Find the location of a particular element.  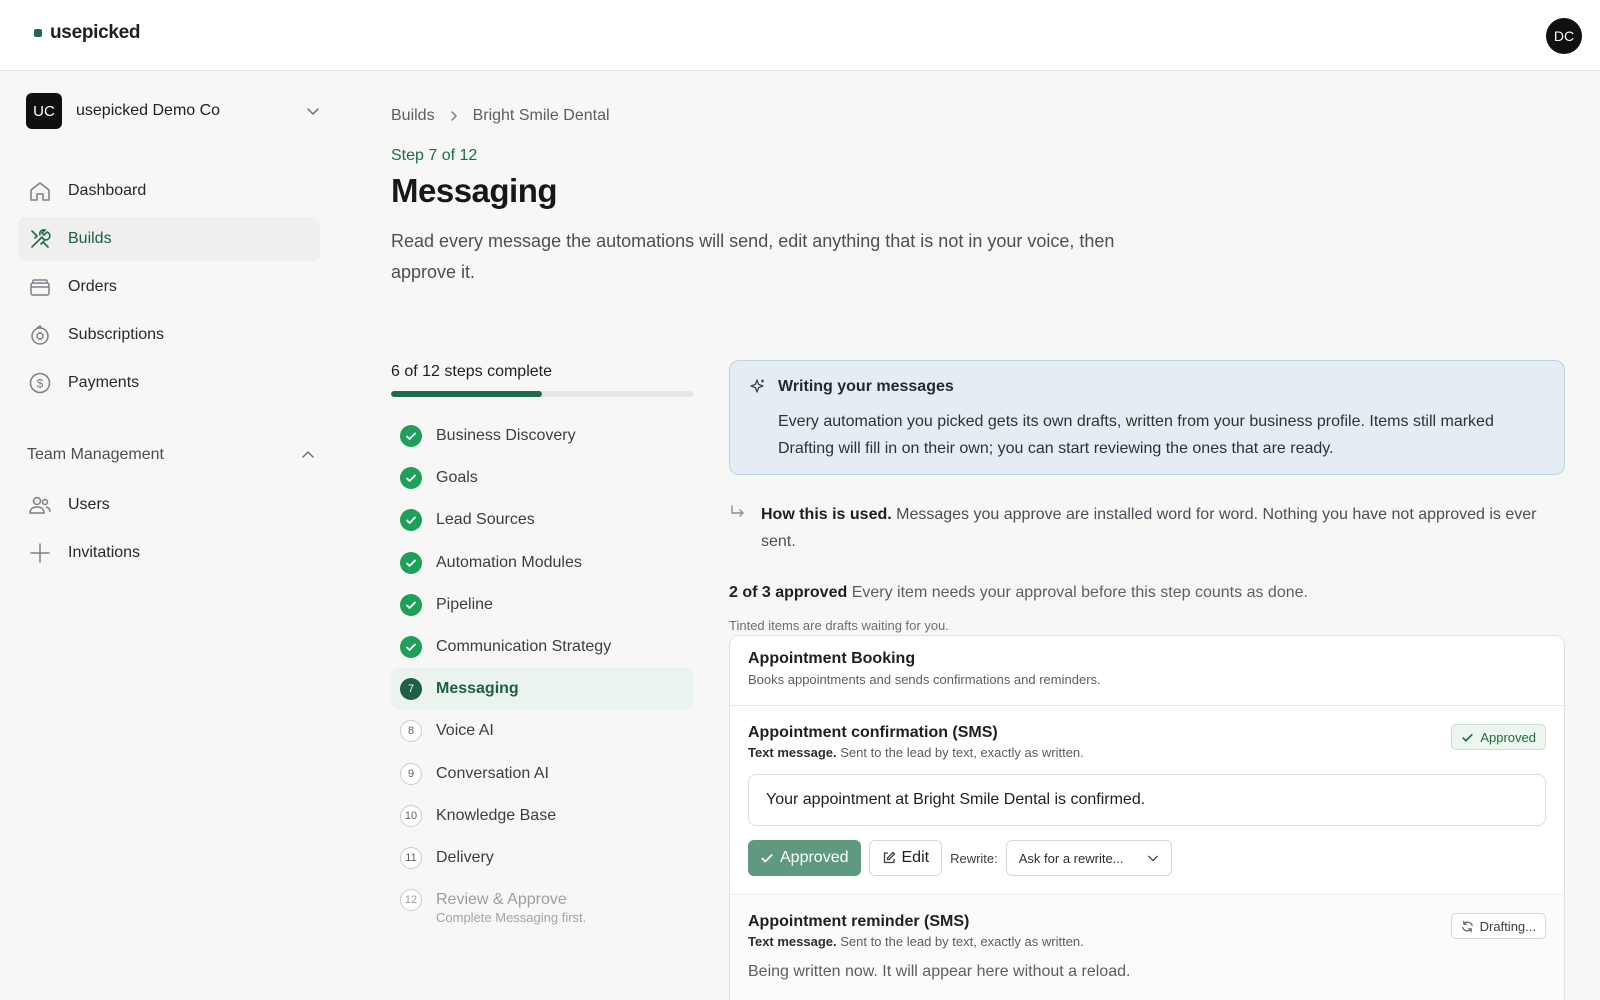

step-item: Communication Strategy is located at coordinates (542, 647).